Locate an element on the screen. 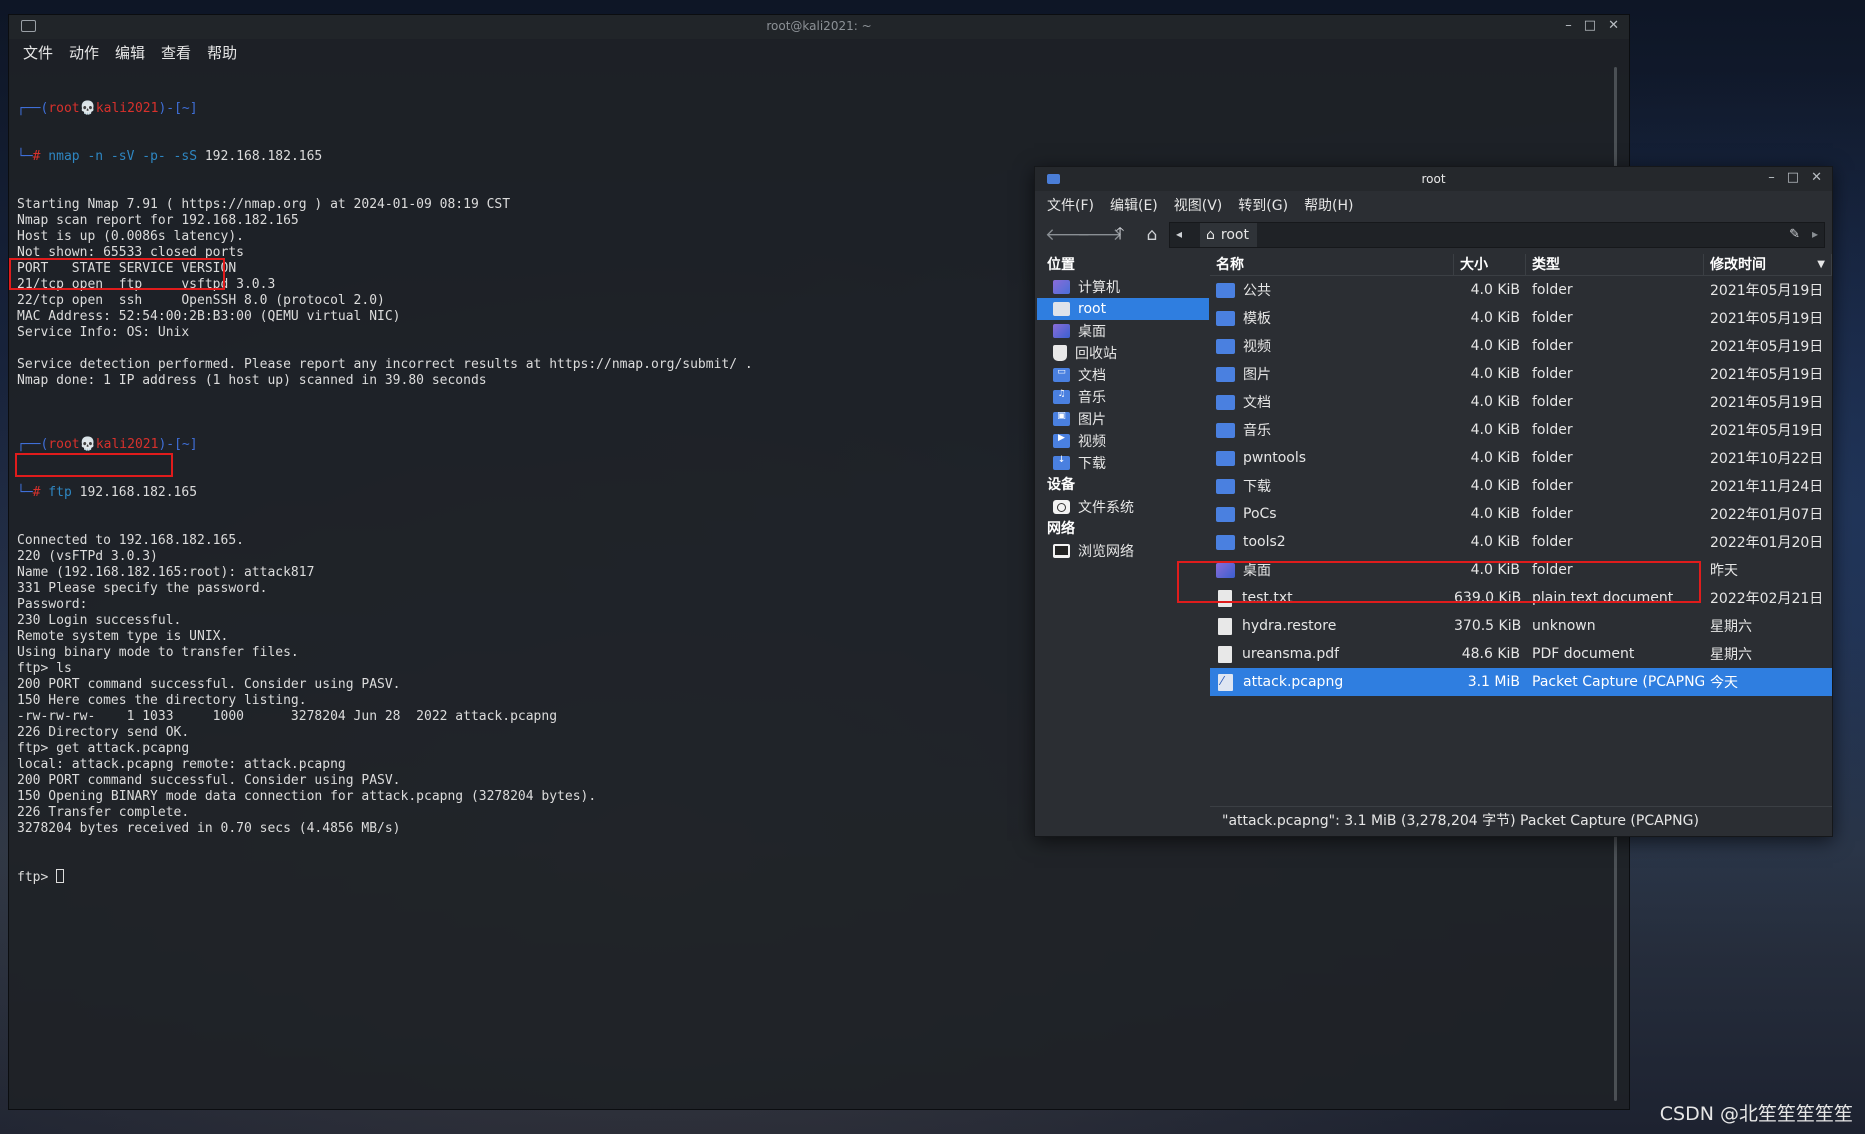 This screenshot has height=1134, width=1865. sidebar-item: ♫ 音乐 is located at coordinates (1123, 397).